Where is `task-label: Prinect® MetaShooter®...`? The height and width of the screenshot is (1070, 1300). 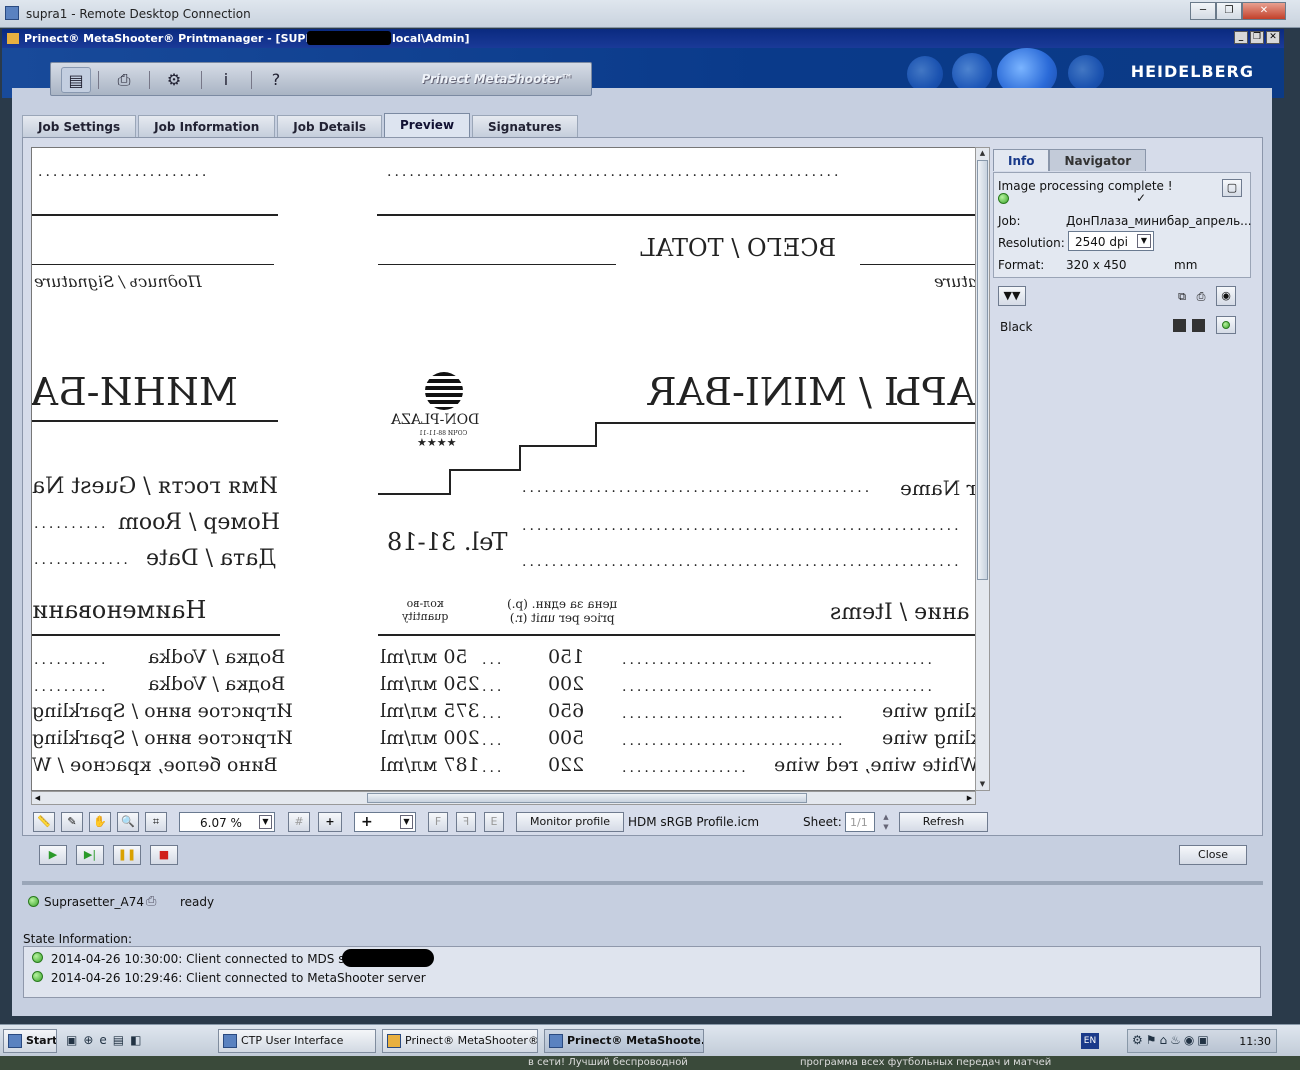 task-label: Prinect® MetaShooter®... is located at coordinates (471, 1040).